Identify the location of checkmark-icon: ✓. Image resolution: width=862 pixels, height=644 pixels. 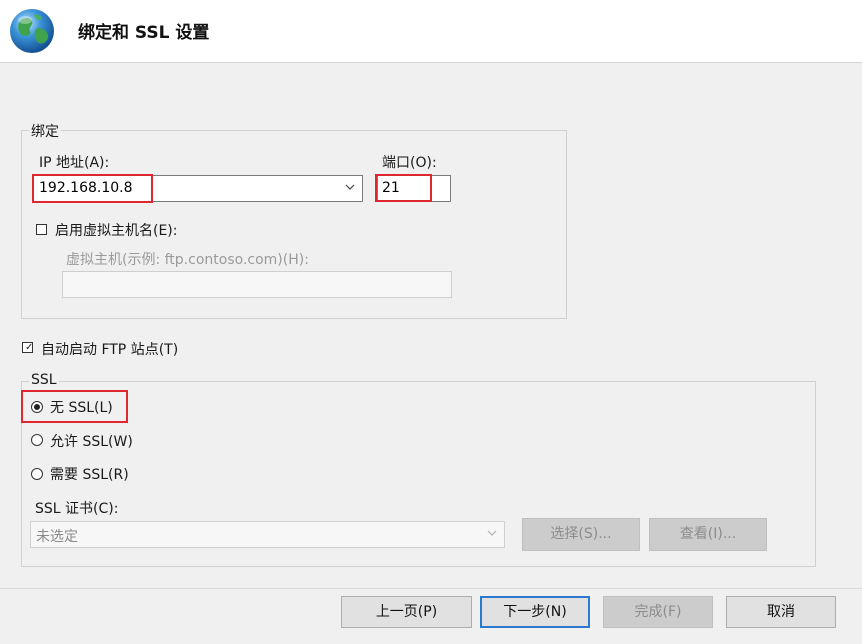
(29, 347).